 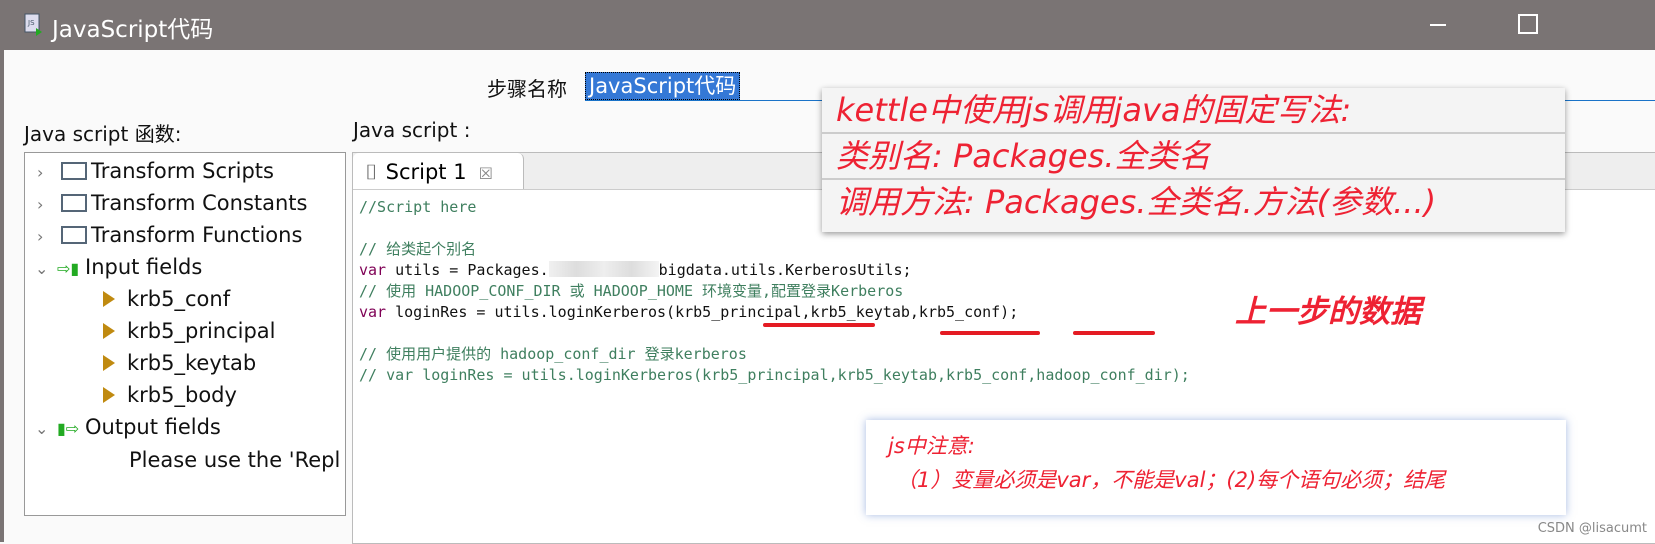 I want to click on js-script-icon: JS, so click(x=33, y=24).